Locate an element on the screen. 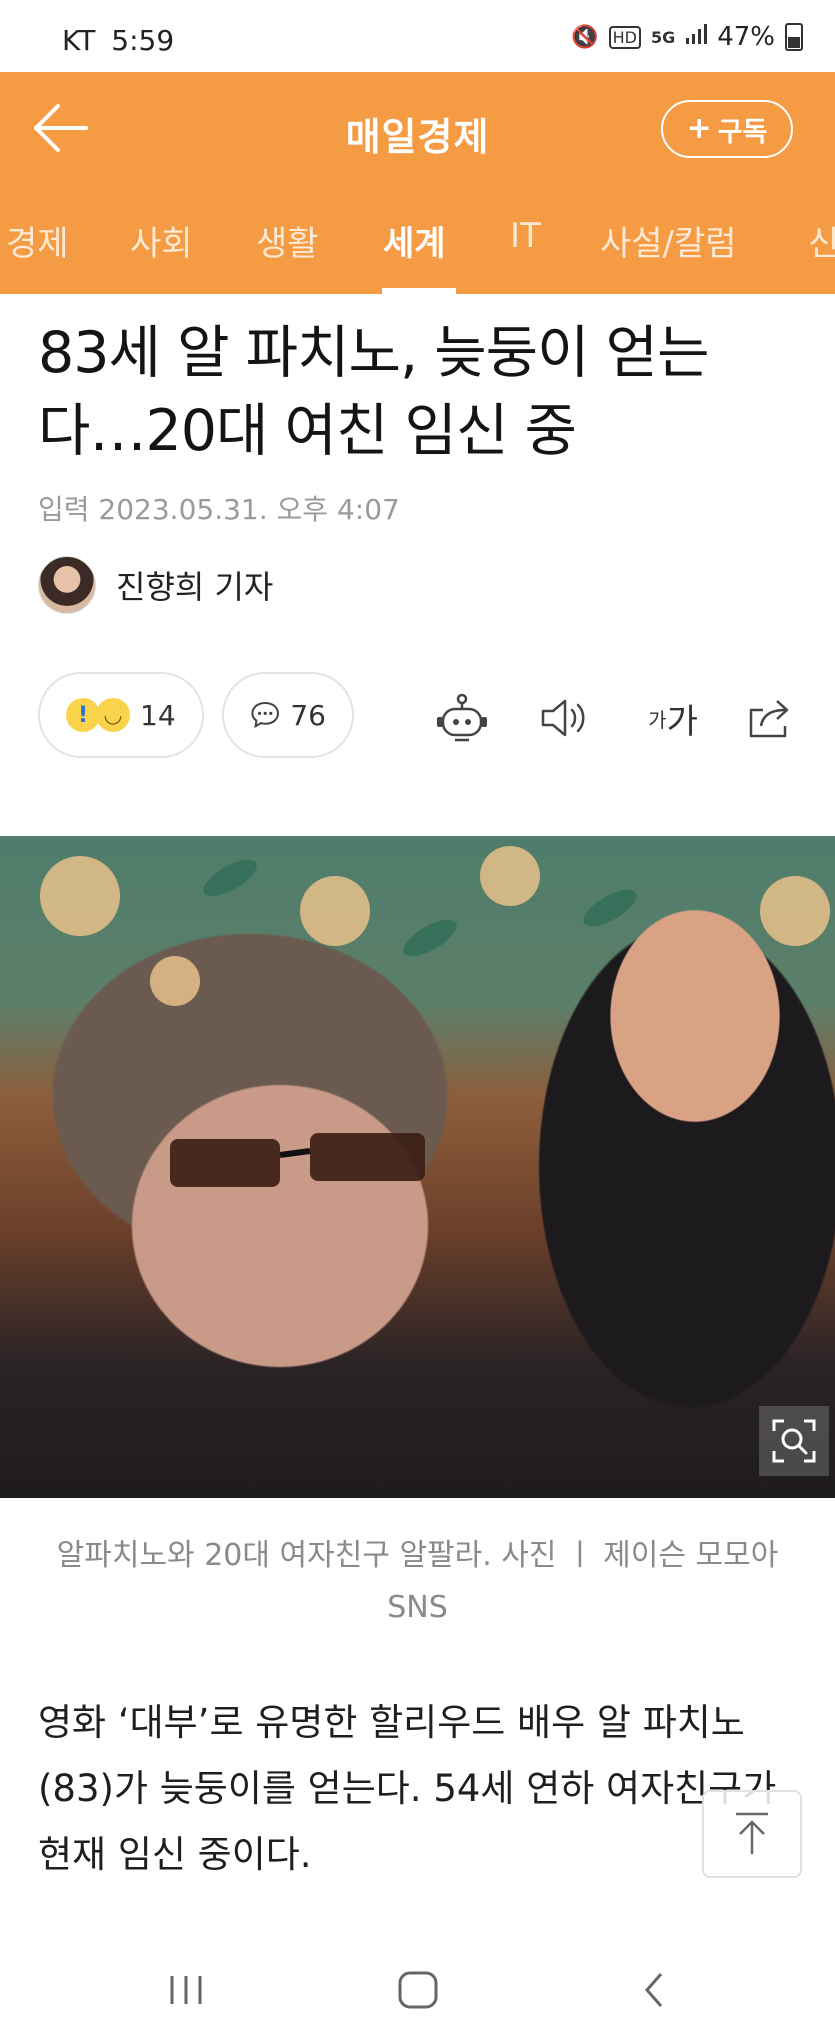  system-nav-bar is located at coordinates (417, 1988).